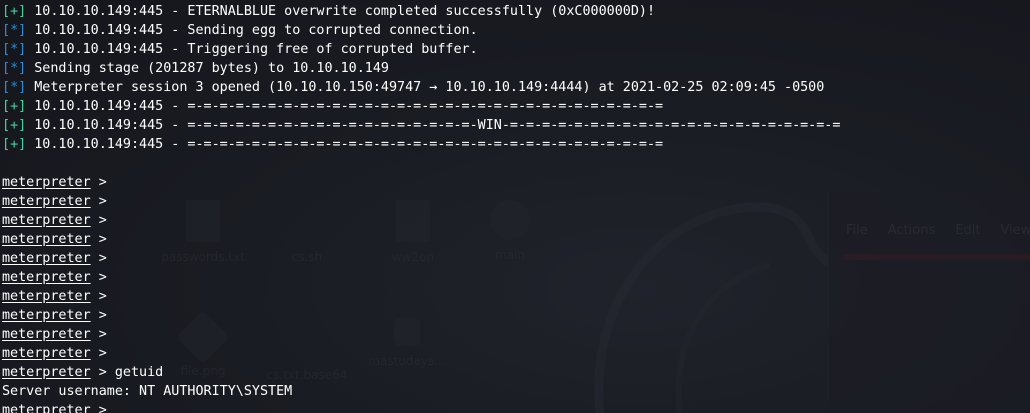 This screenshot has width=1030, height=413. Describe the element at coordinates (139, 372) in the screenshot. I see `command-text: getuid` at that location.